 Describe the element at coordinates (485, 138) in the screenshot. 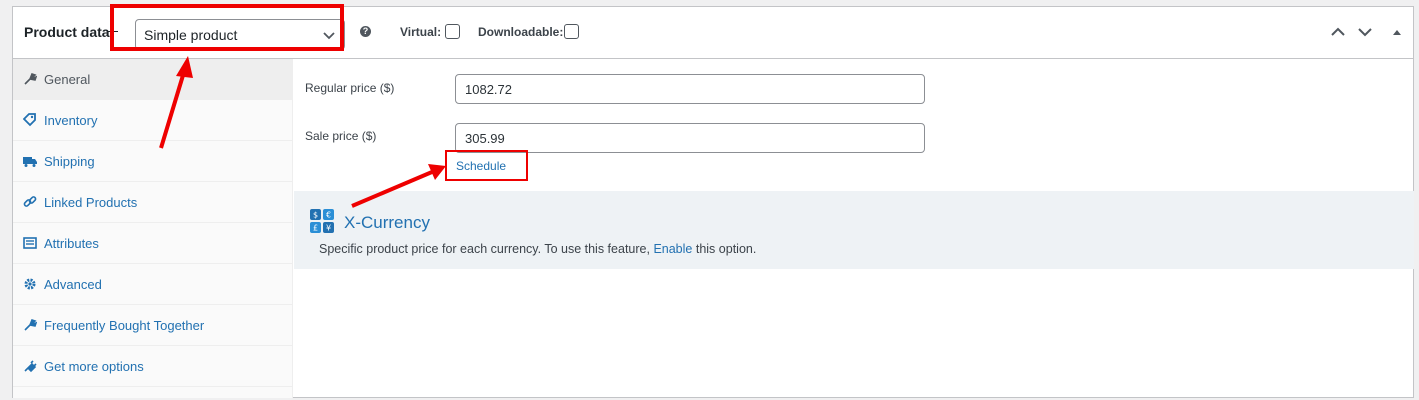

I see `sale-price-value: 305.99` at that location.